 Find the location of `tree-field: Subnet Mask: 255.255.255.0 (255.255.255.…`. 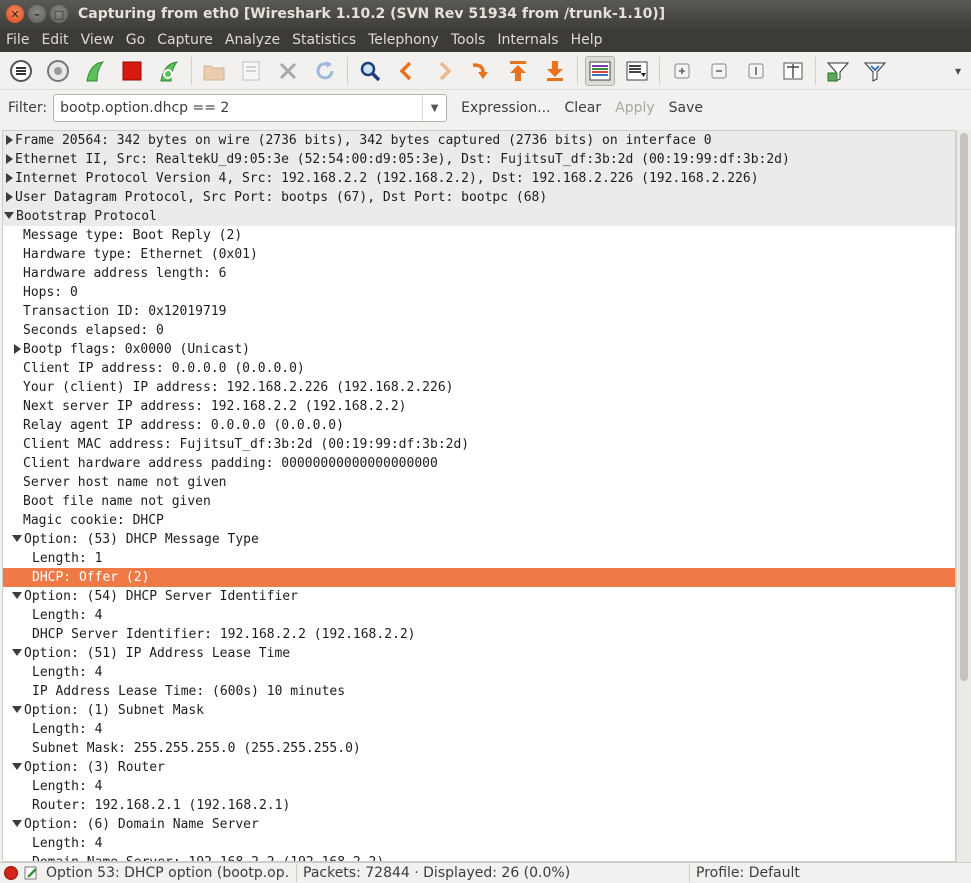

tree-field: Subnet Mask: 255.255.255.0 (255.255.255.… is located at coordinates (479, 748).